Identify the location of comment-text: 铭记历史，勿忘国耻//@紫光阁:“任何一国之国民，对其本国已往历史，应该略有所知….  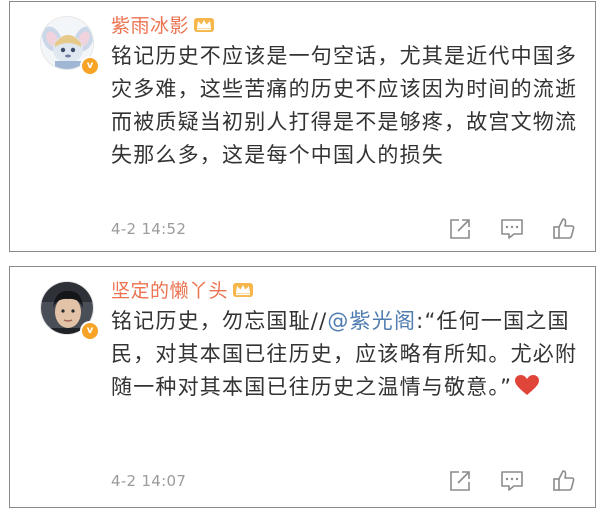
(345, 354).